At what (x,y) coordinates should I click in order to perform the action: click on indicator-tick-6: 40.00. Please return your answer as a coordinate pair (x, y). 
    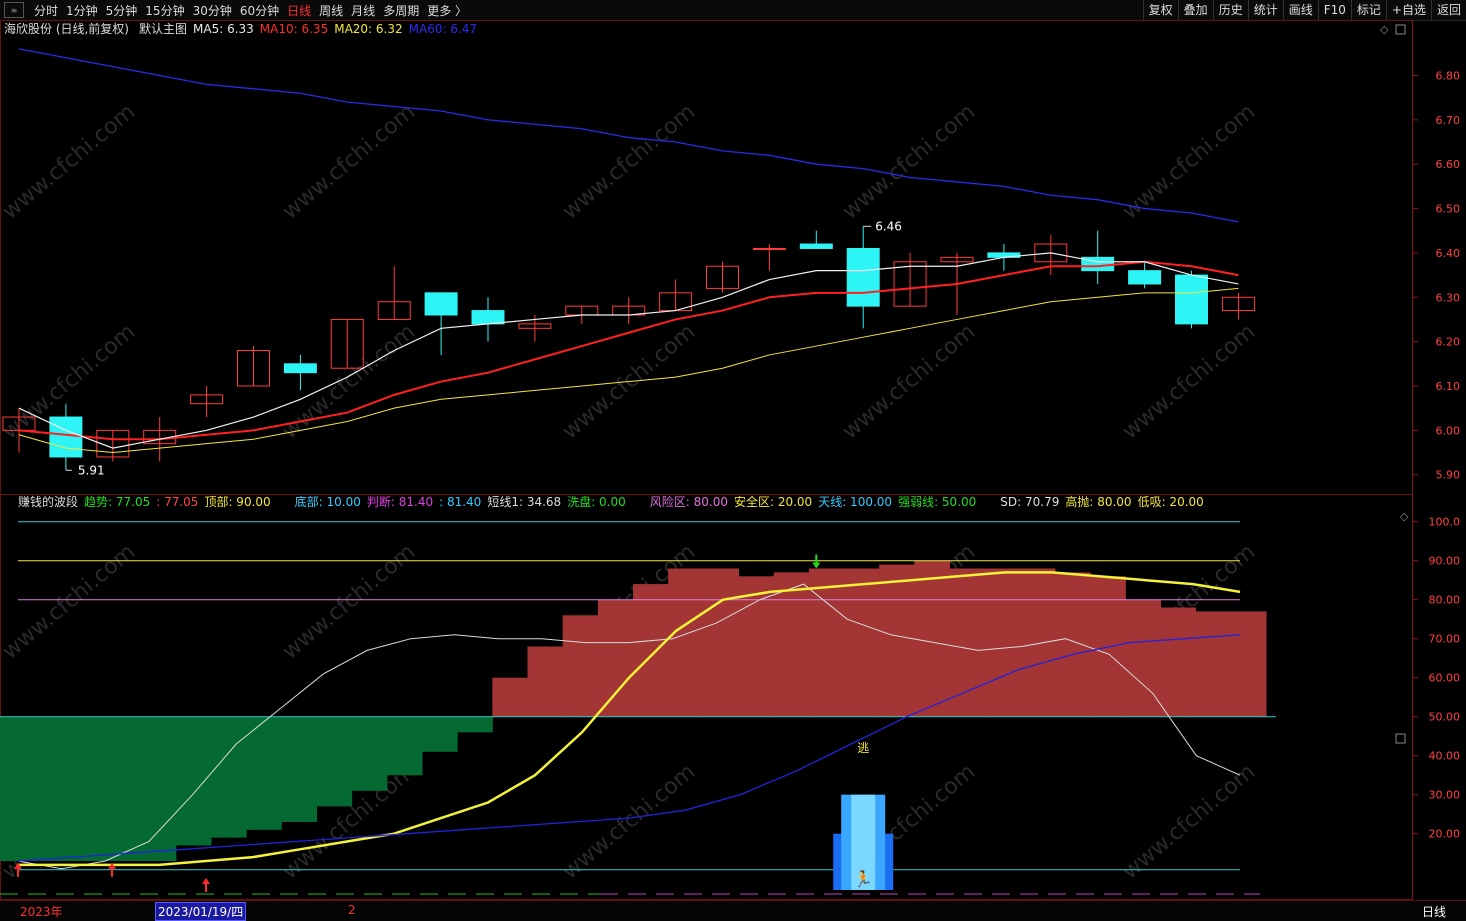
    Looking at the image, I should click on (1445, 756).